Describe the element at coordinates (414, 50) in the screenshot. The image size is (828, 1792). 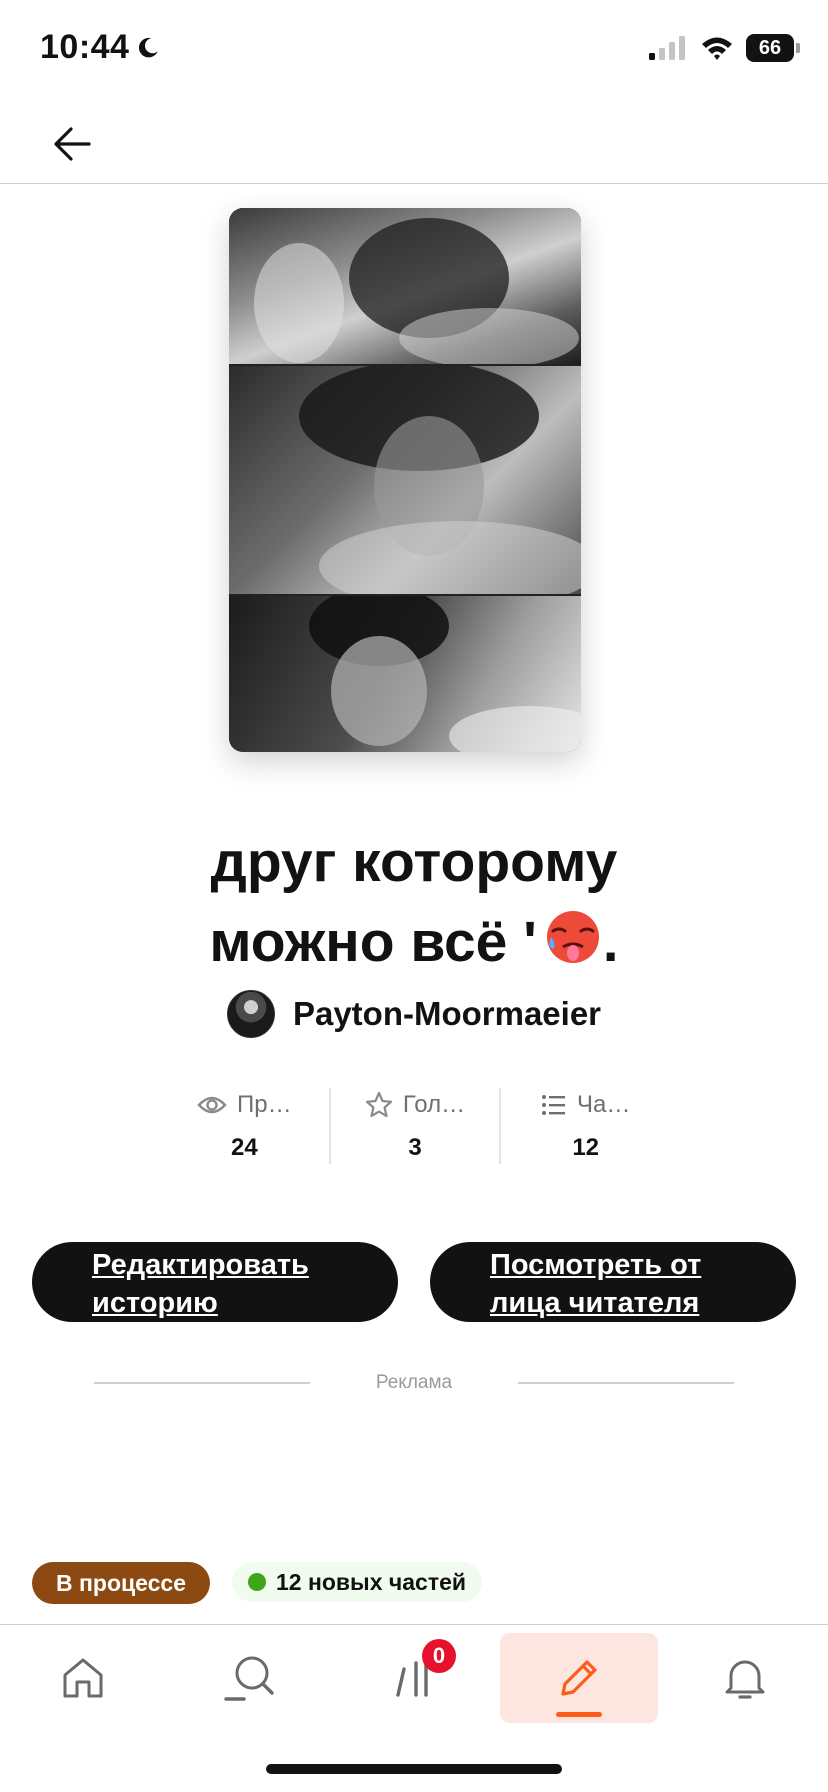
I see `status-bar: 10:44 66` at that location.